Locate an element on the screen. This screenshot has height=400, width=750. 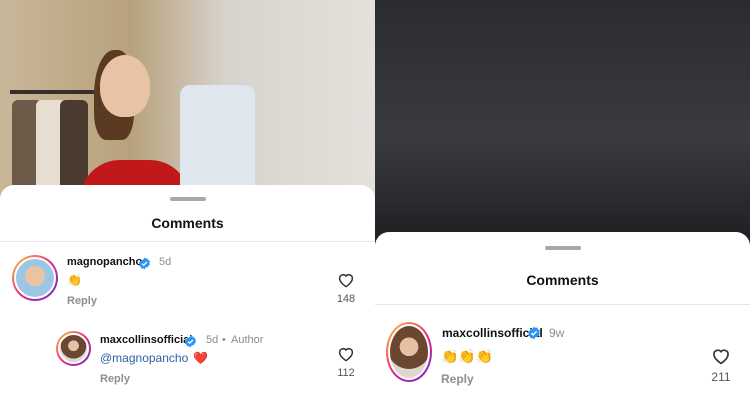
like-count: 211 is located at coordinates (721, 377).